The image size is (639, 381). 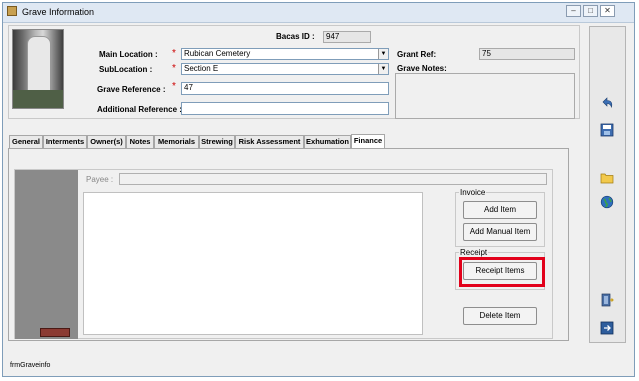 What do you see at coordinates (327, 141) in the screenshot?
I see `tab-exhumation: Exhumation` at bounding box center [327, 141].